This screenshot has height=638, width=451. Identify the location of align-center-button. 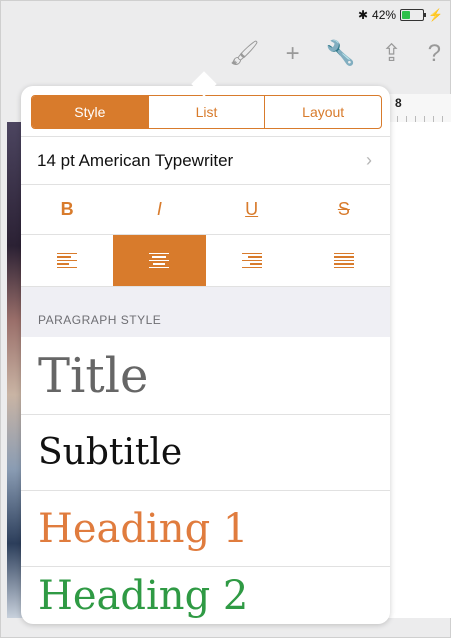
(159, 260).